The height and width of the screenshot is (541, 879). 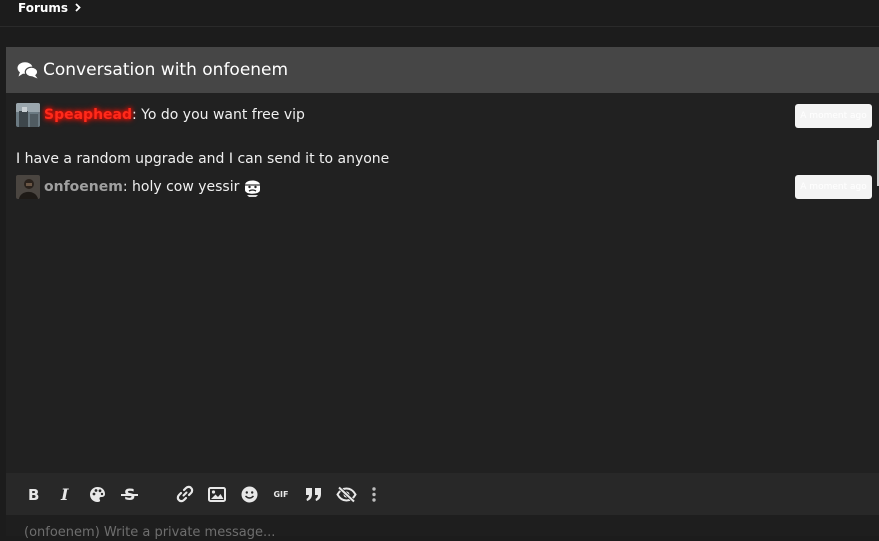 I want to click on message-text: : holy cow yessir, so click(x=181, y=187).